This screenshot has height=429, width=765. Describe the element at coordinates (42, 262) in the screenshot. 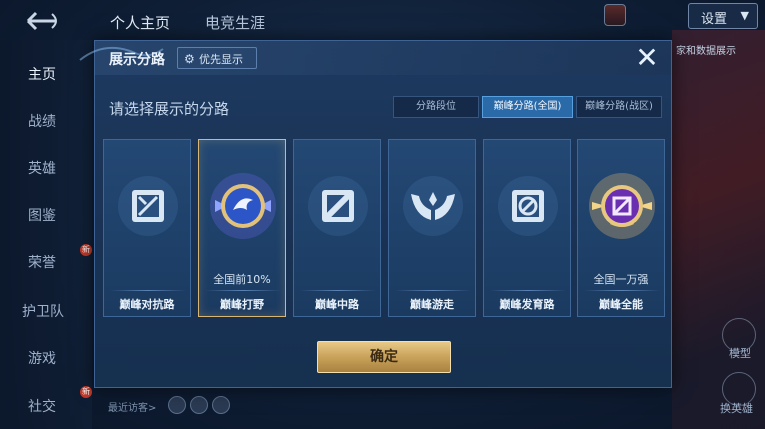

I see `sidebar-item-honor: 荣誉` at that location.